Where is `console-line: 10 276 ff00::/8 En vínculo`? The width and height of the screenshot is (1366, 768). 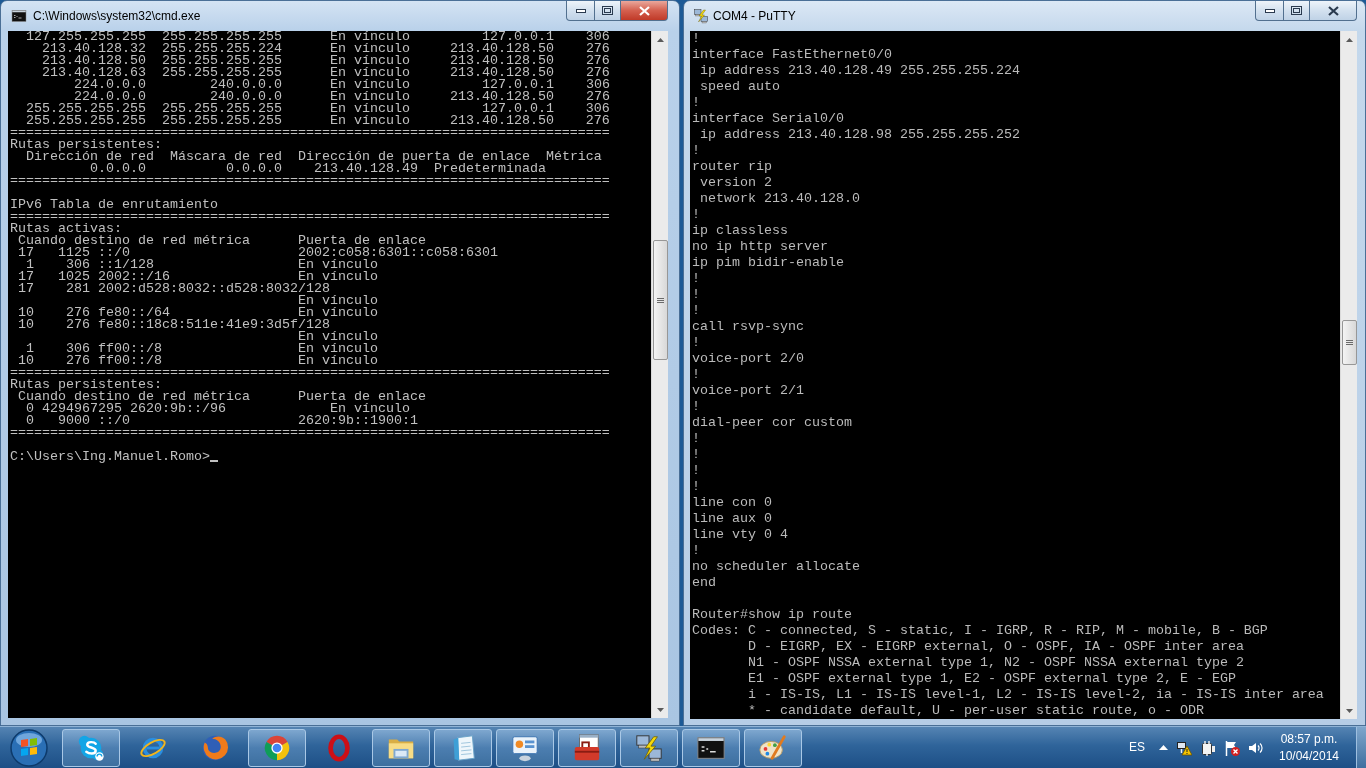
console-line: 10 276 ff00::/8 En vínculo is located at coordinates (198, 361).